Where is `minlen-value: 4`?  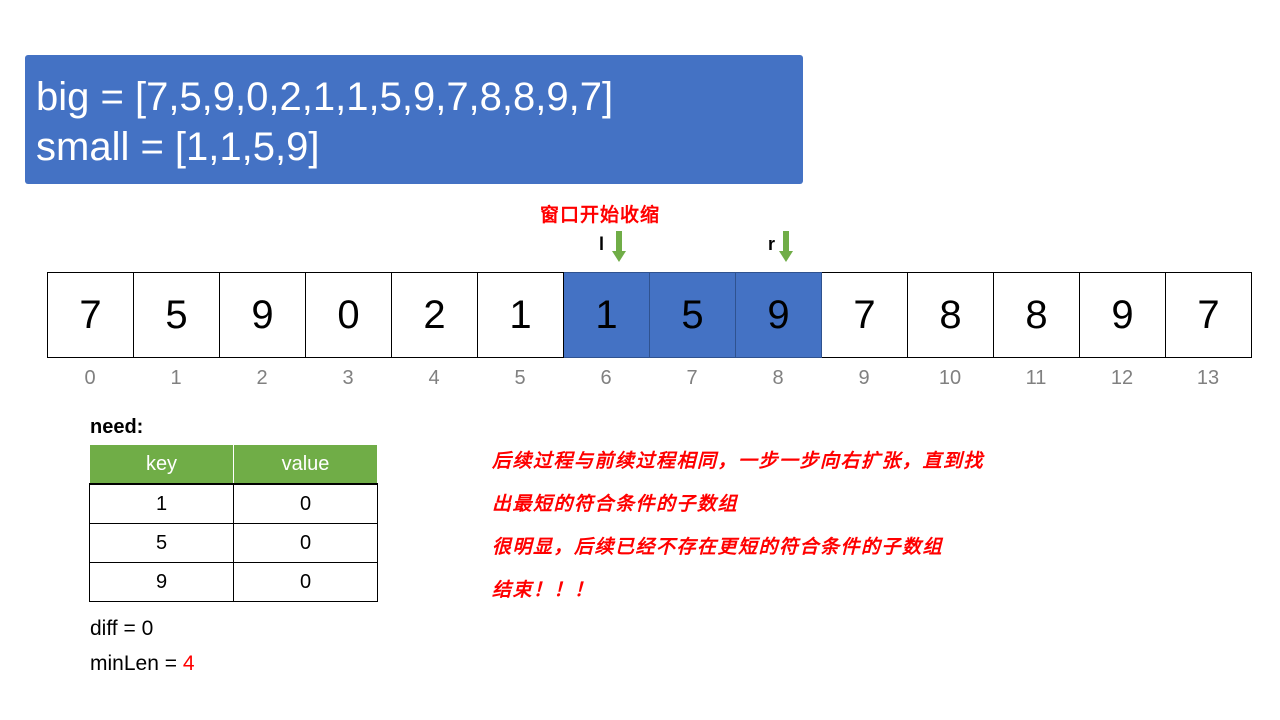
minlen-value: 4 is located at coordinates (188, 663).